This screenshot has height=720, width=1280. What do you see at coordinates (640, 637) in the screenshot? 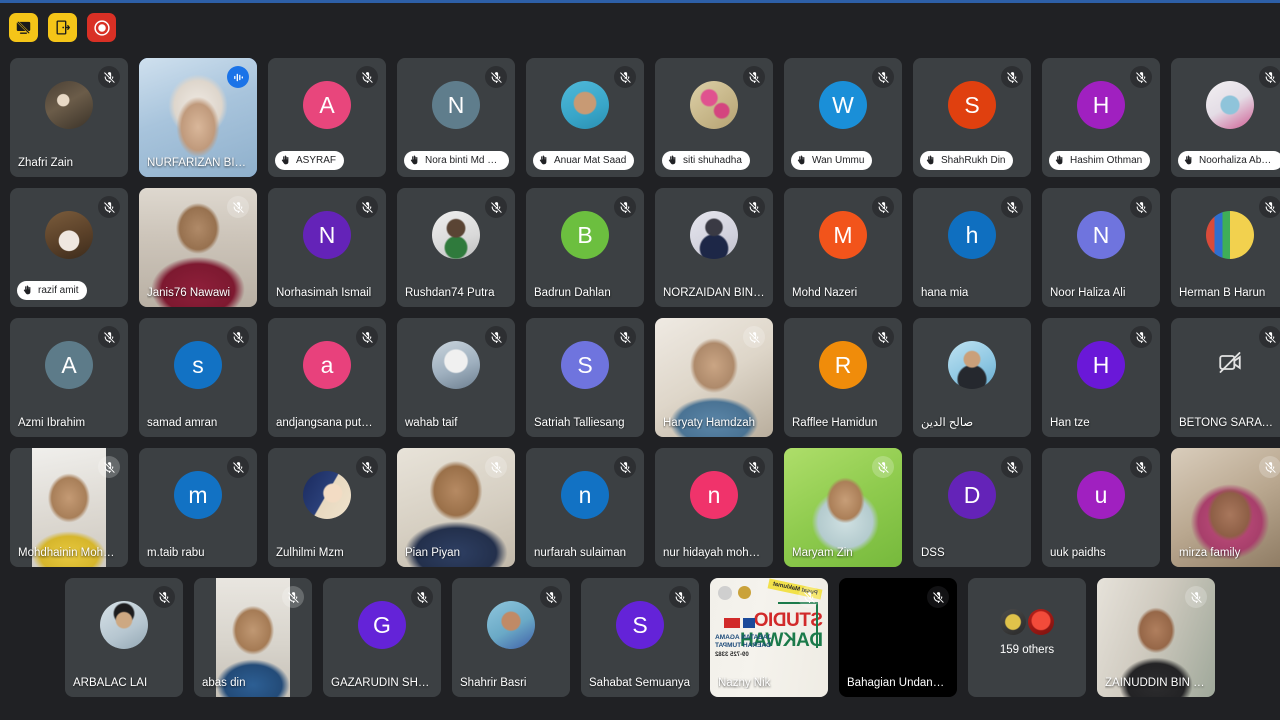
I see `participant-tile: S Sahabat Semuanya` at bounding box center [640, 637].